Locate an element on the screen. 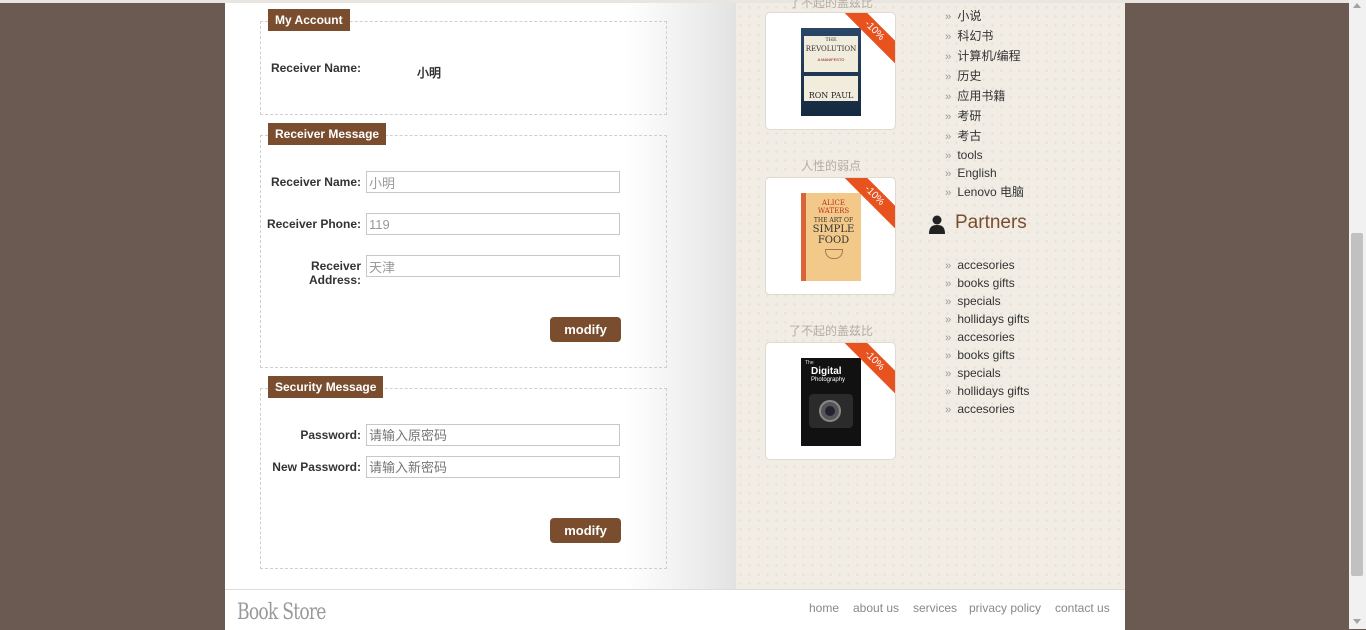  category-item: ›› English is located at coordinates (971, 173).